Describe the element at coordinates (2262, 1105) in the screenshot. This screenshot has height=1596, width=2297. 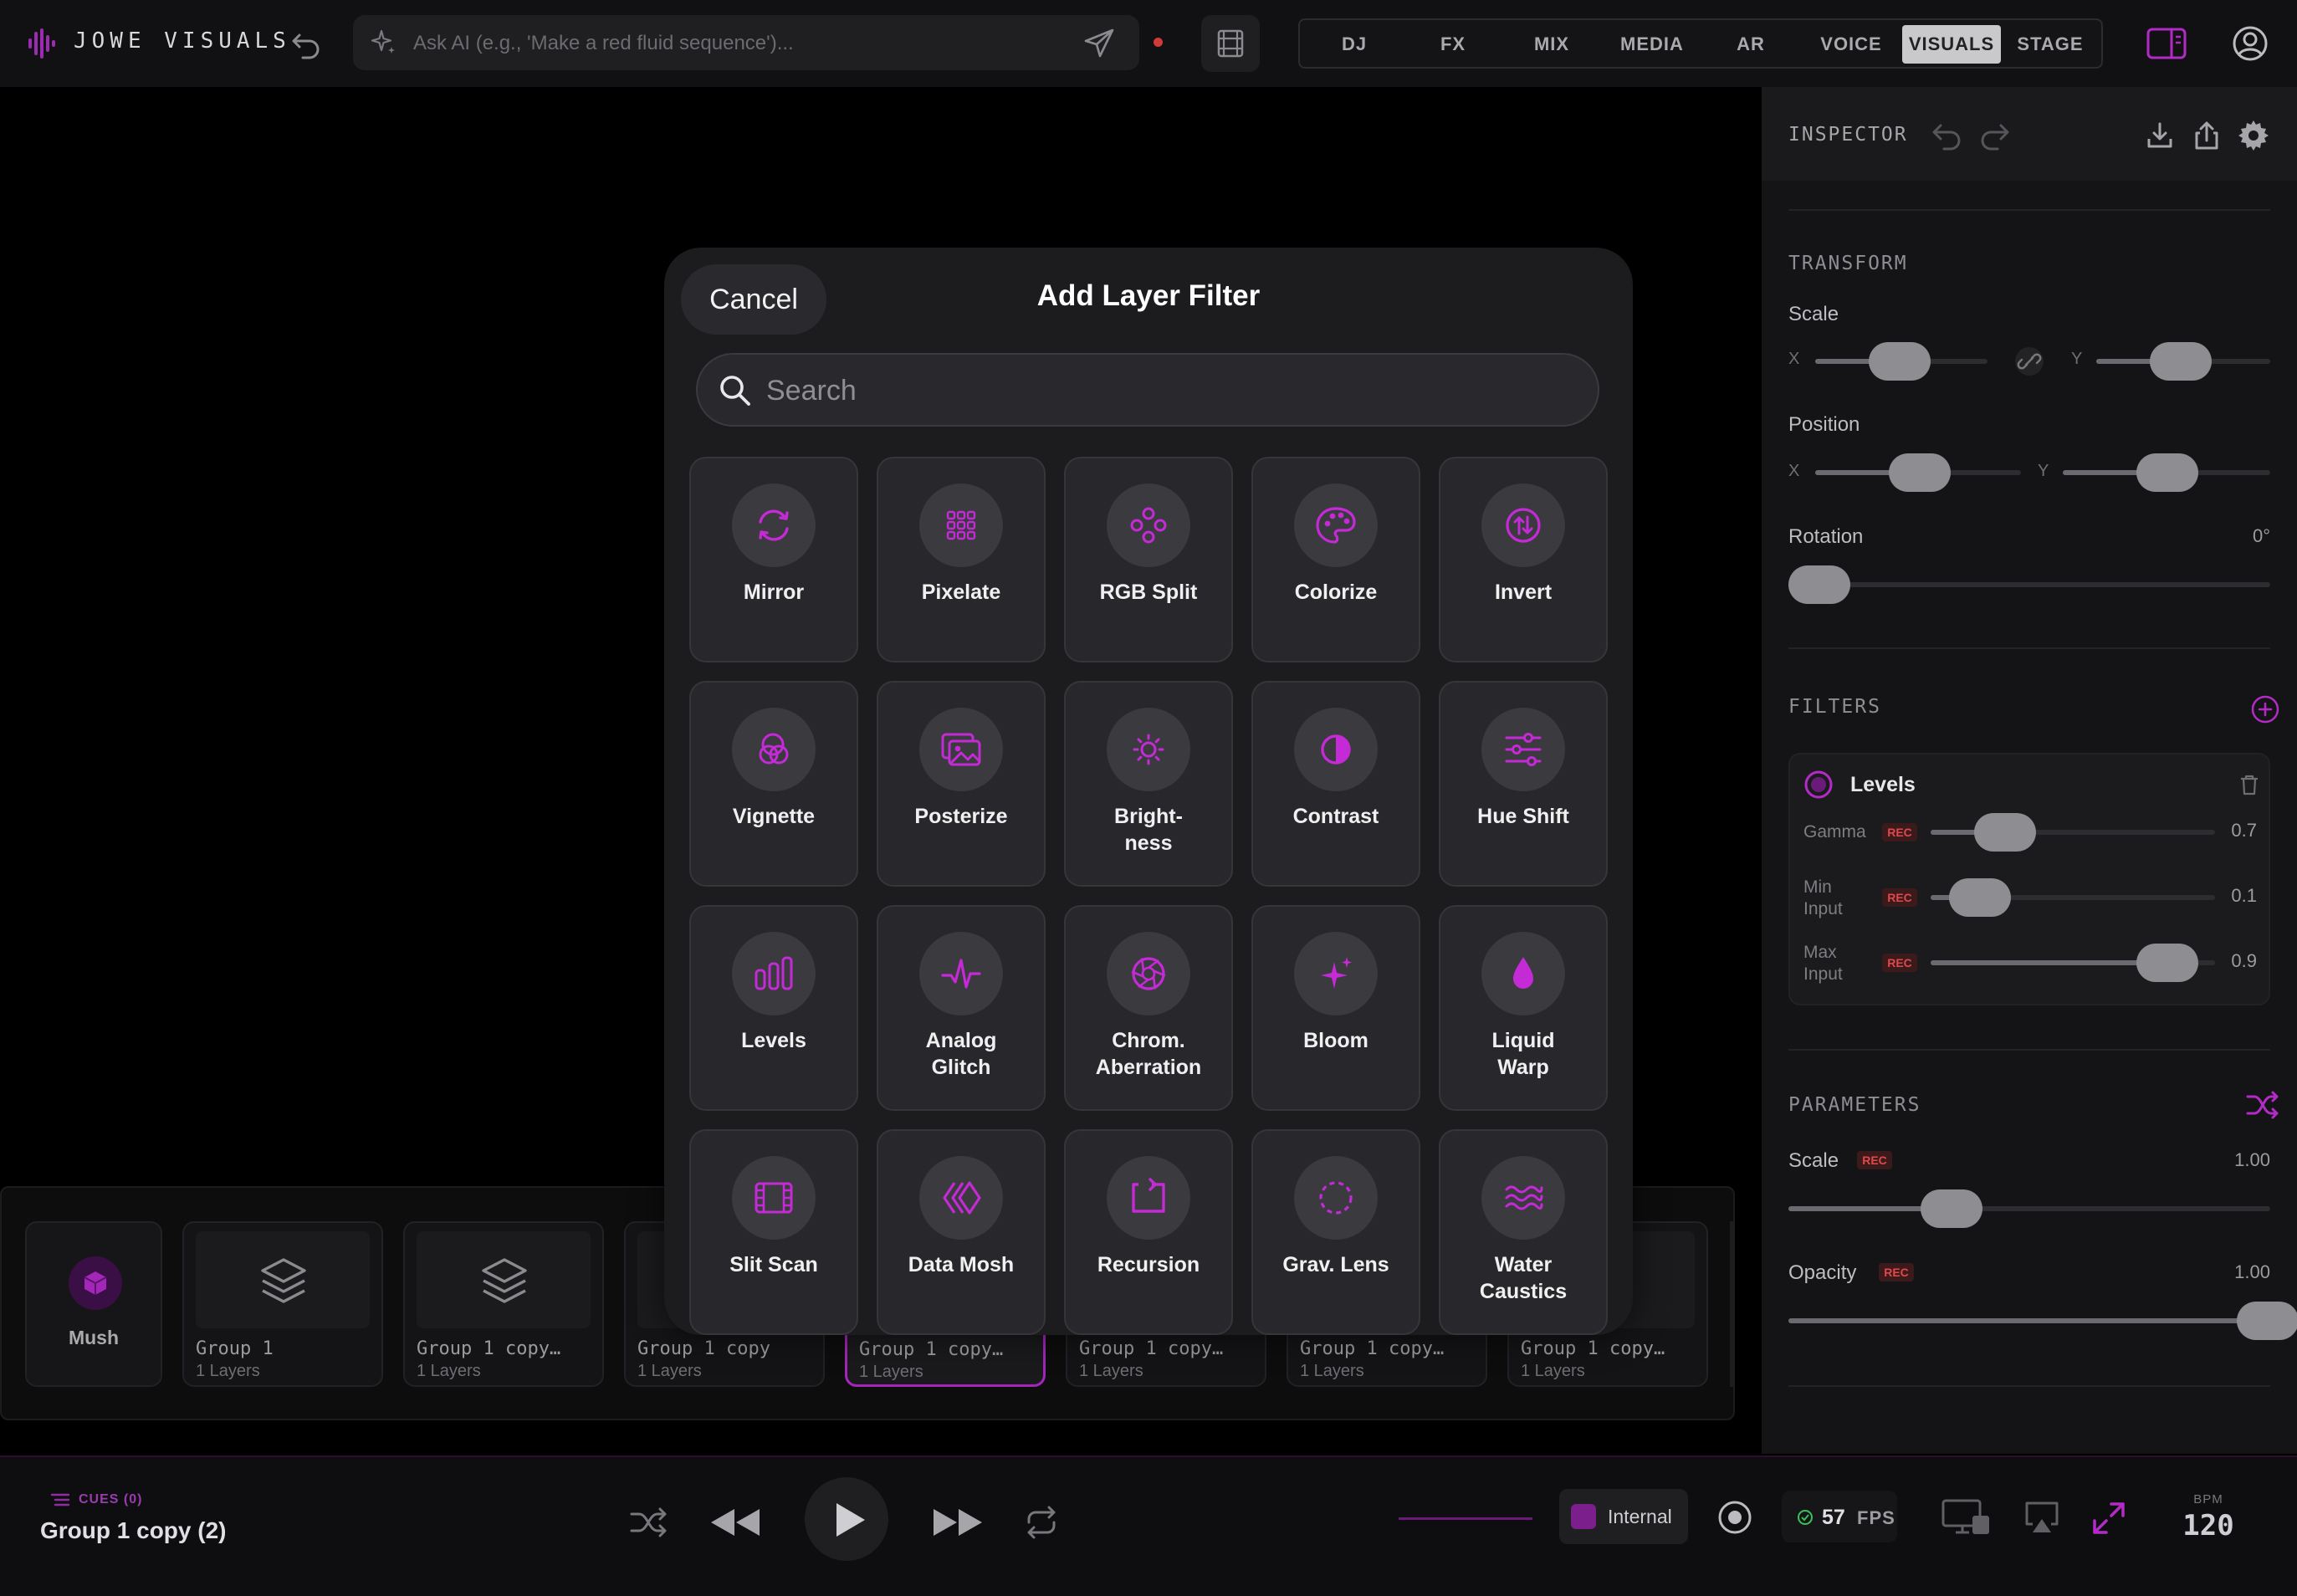
I see `shuffle-parameters-icon` at that location.